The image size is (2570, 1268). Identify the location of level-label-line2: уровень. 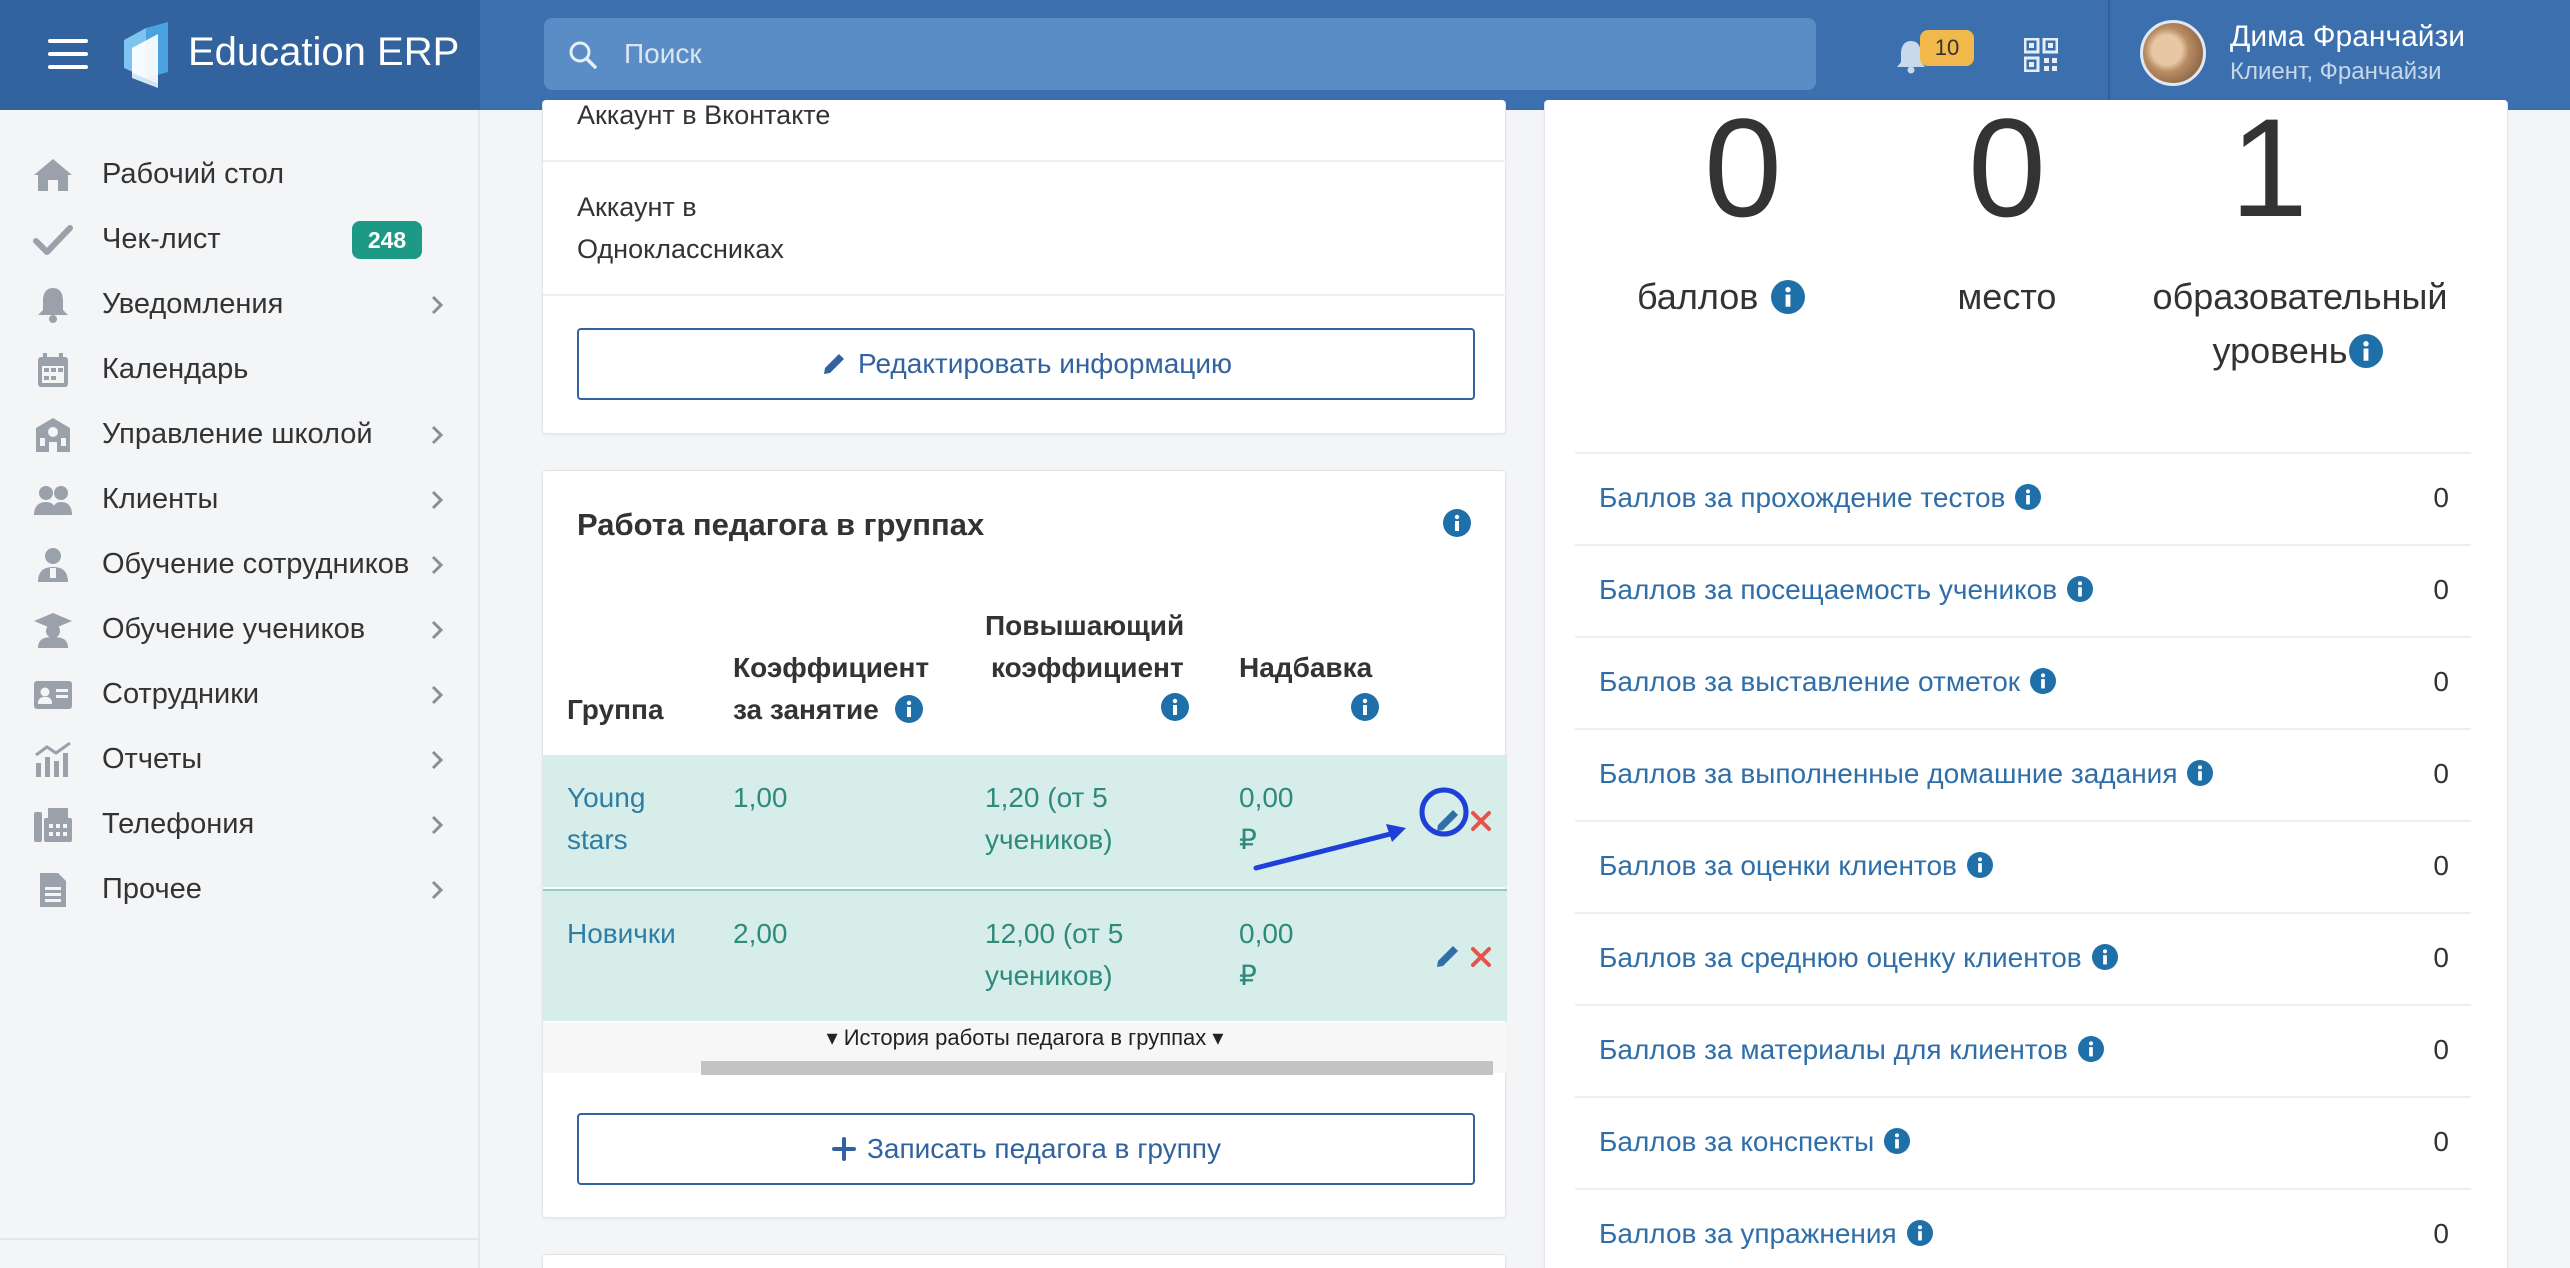
(2280, 350).